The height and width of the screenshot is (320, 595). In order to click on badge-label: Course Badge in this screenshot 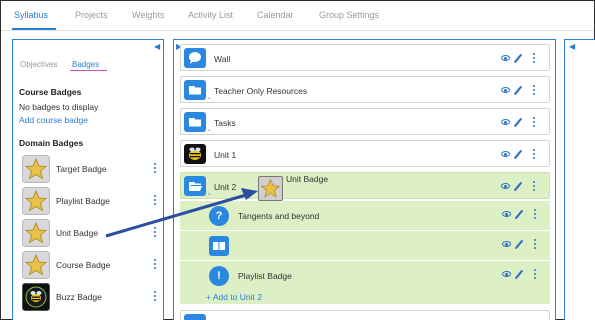, I will do `click(83, 265)`.